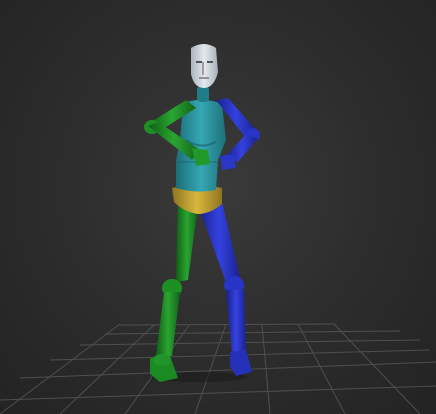  I want to click on neck, so click(203, 94).